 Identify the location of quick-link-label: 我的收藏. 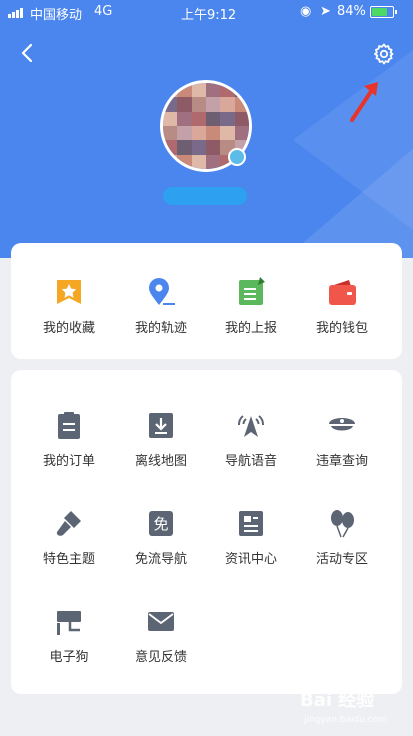
(68, 328).